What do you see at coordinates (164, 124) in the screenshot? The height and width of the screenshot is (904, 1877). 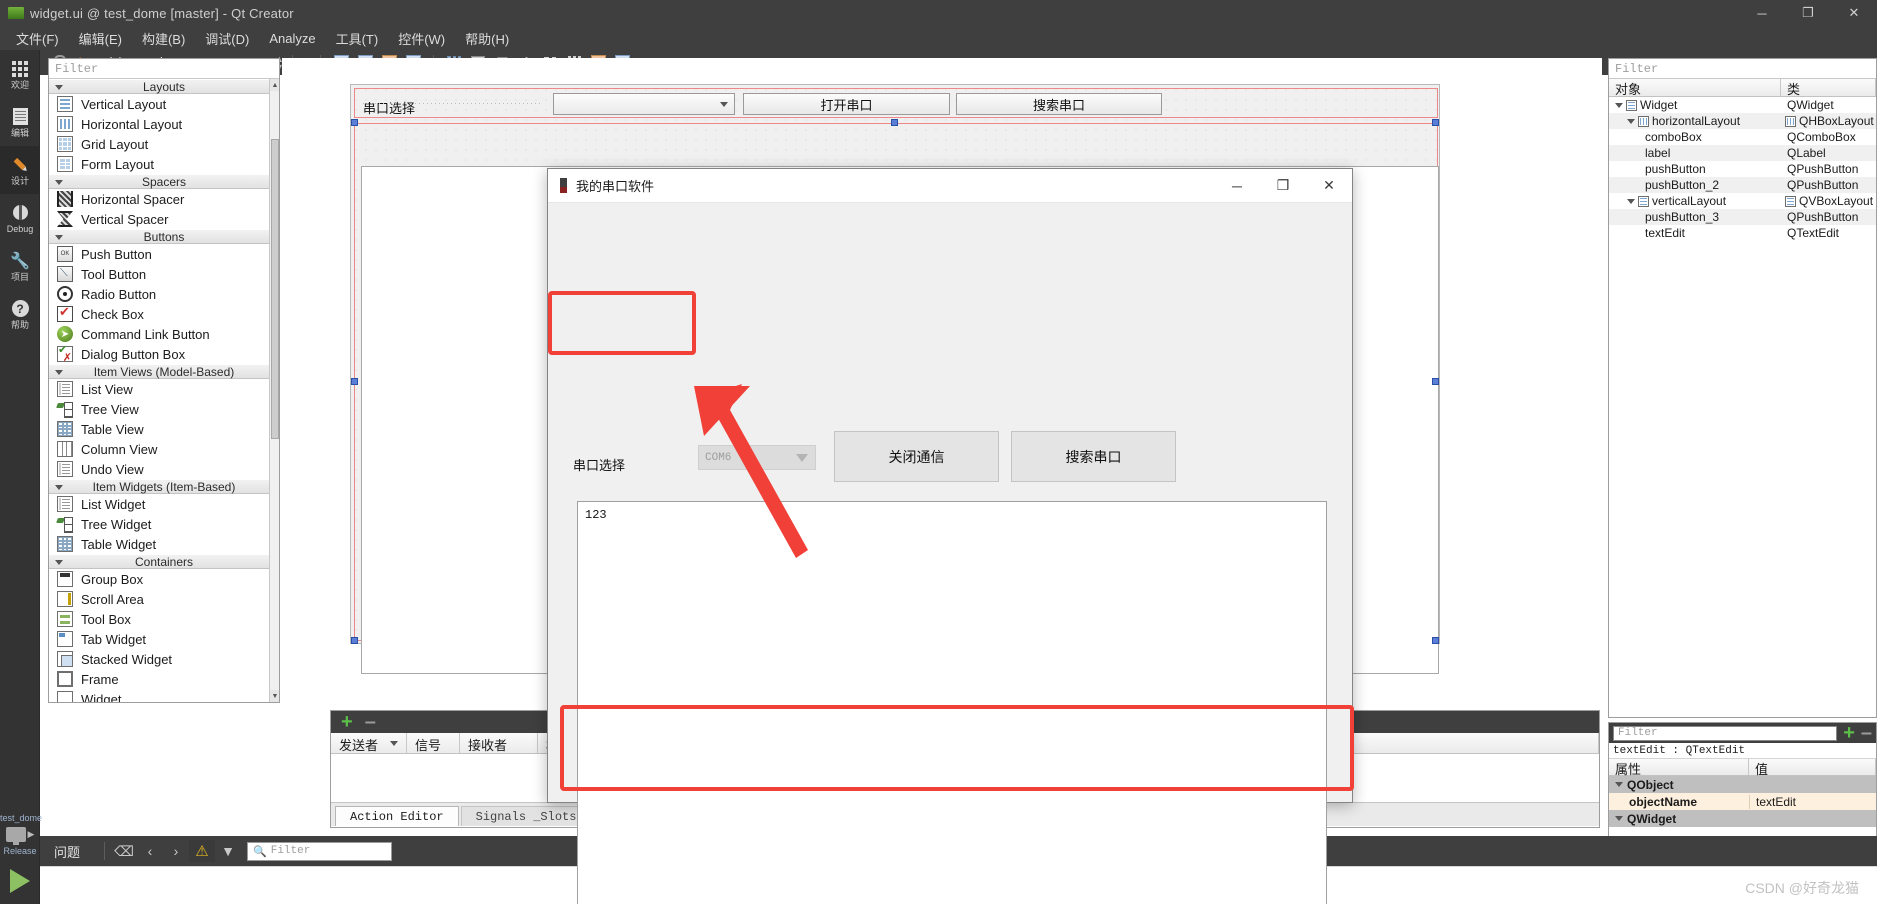 I see `widget-item-horizontal-layout: Horizontal Layout` at bounding box center [164, 124].